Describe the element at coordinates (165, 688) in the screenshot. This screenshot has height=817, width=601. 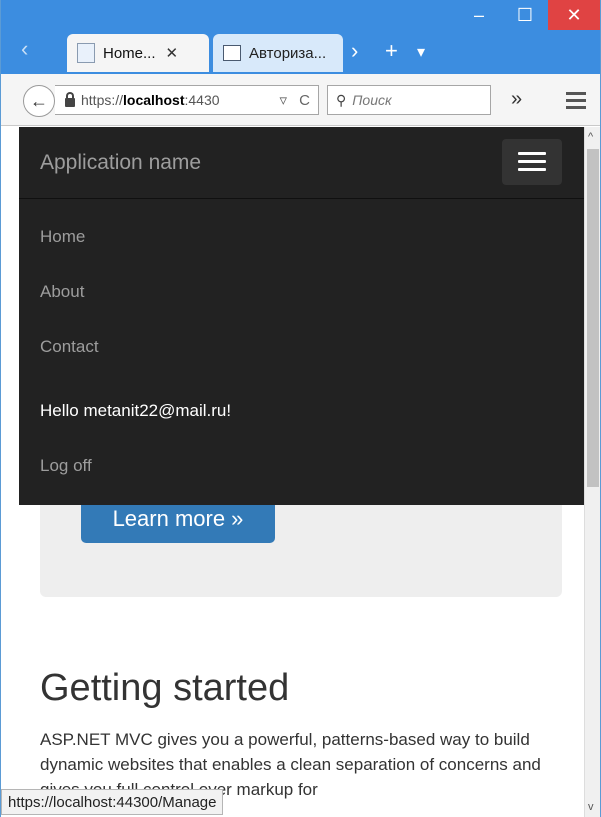
I see `section-heading: Getting started` at that location.